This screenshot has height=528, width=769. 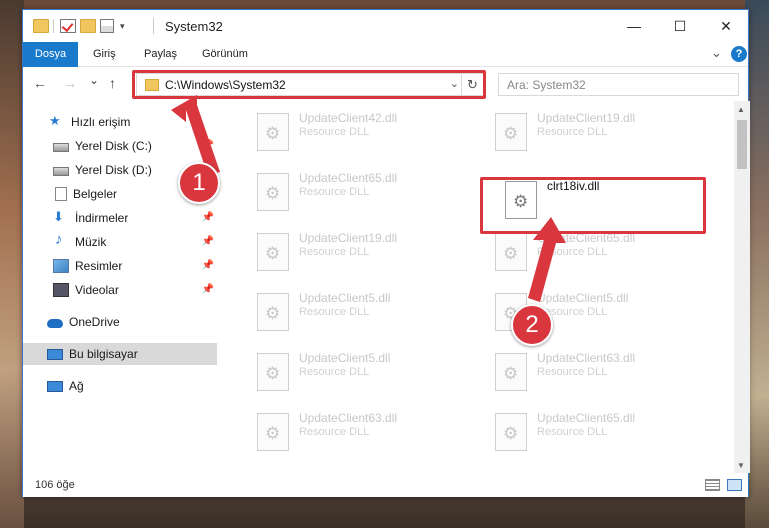 What do you see at coordinates (199, 183) in the screenshot?
I see `step-1-badge: 1` at bounding box center [199, 183].